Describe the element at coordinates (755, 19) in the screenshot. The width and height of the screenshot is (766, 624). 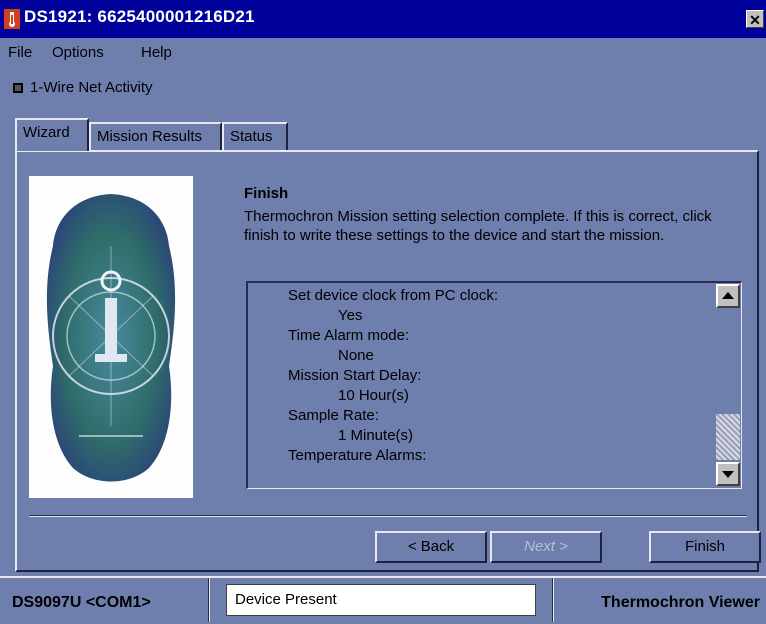
I see `close-button: ✕` at that location.